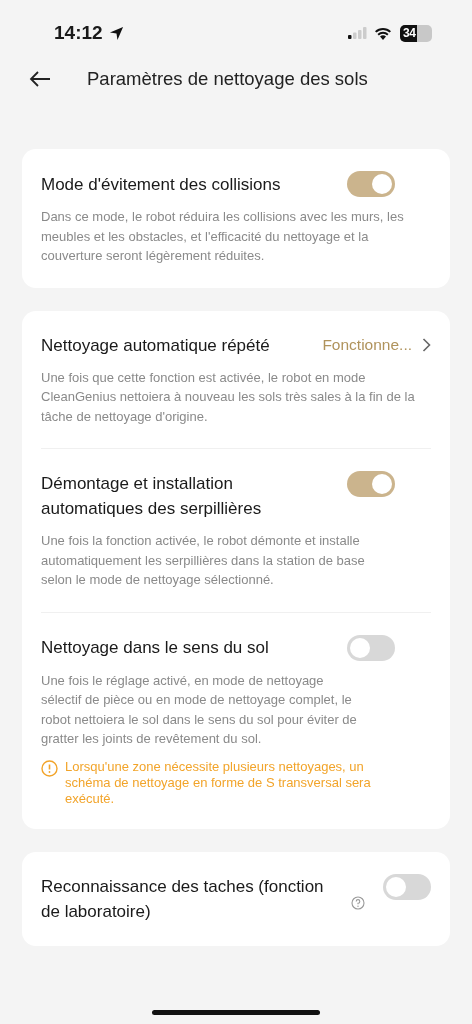  What do you see at coordinates (152, 496) in the screenshot?
I see `setting-title: Démontage et installation automatiques des serpillières` at bounding box center [152, 496].